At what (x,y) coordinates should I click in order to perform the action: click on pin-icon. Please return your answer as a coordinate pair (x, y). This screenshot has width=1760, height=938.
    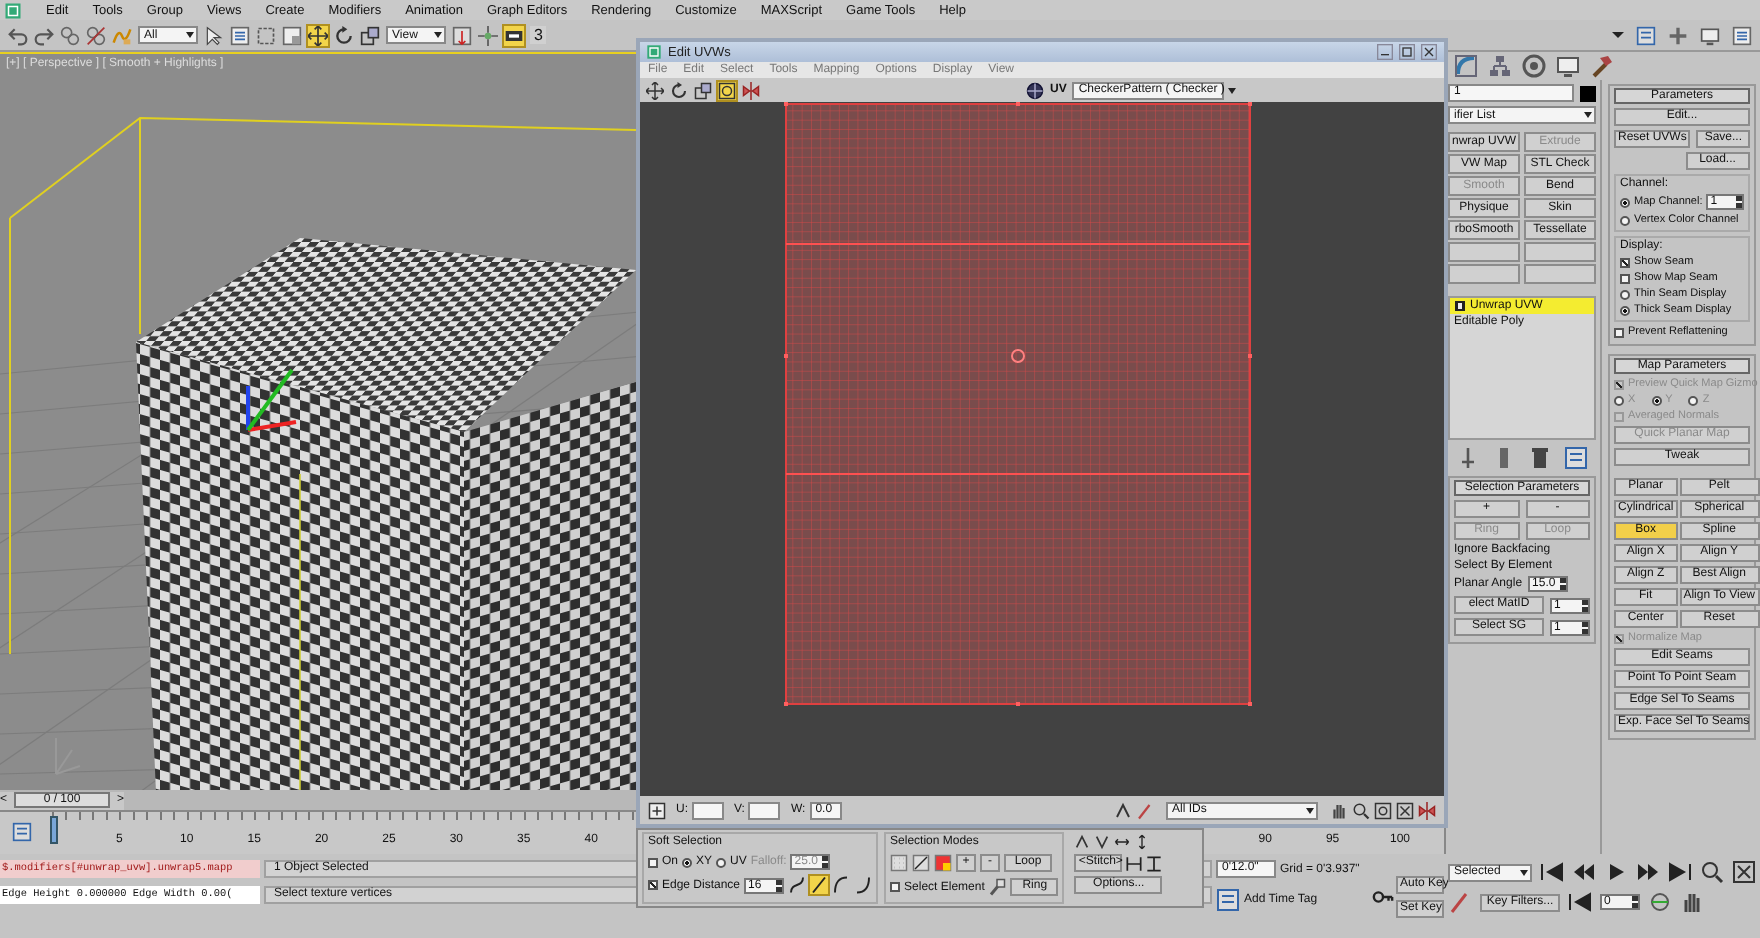
    Looking at the image, I should click on (1468, 458).